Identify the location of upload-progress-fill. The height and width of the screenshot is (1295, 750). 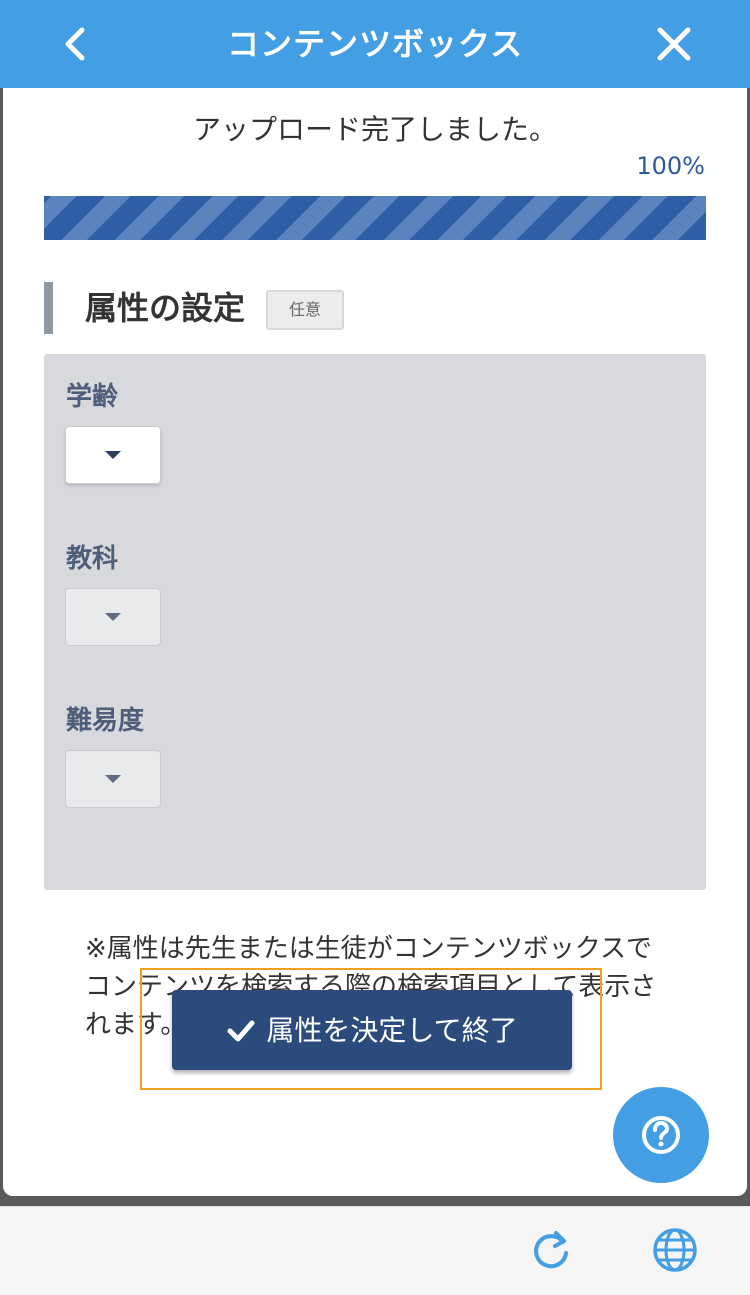
(375, 218).